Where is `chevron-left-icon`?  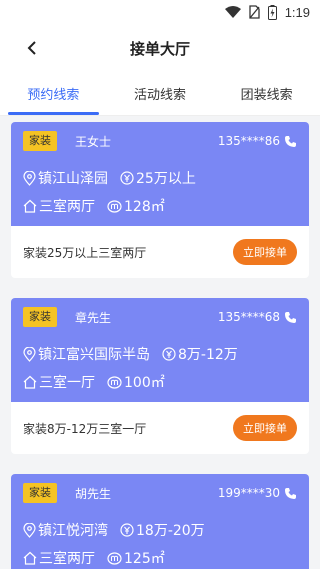
chevron-left-icon is located at coordinates (31, 48).